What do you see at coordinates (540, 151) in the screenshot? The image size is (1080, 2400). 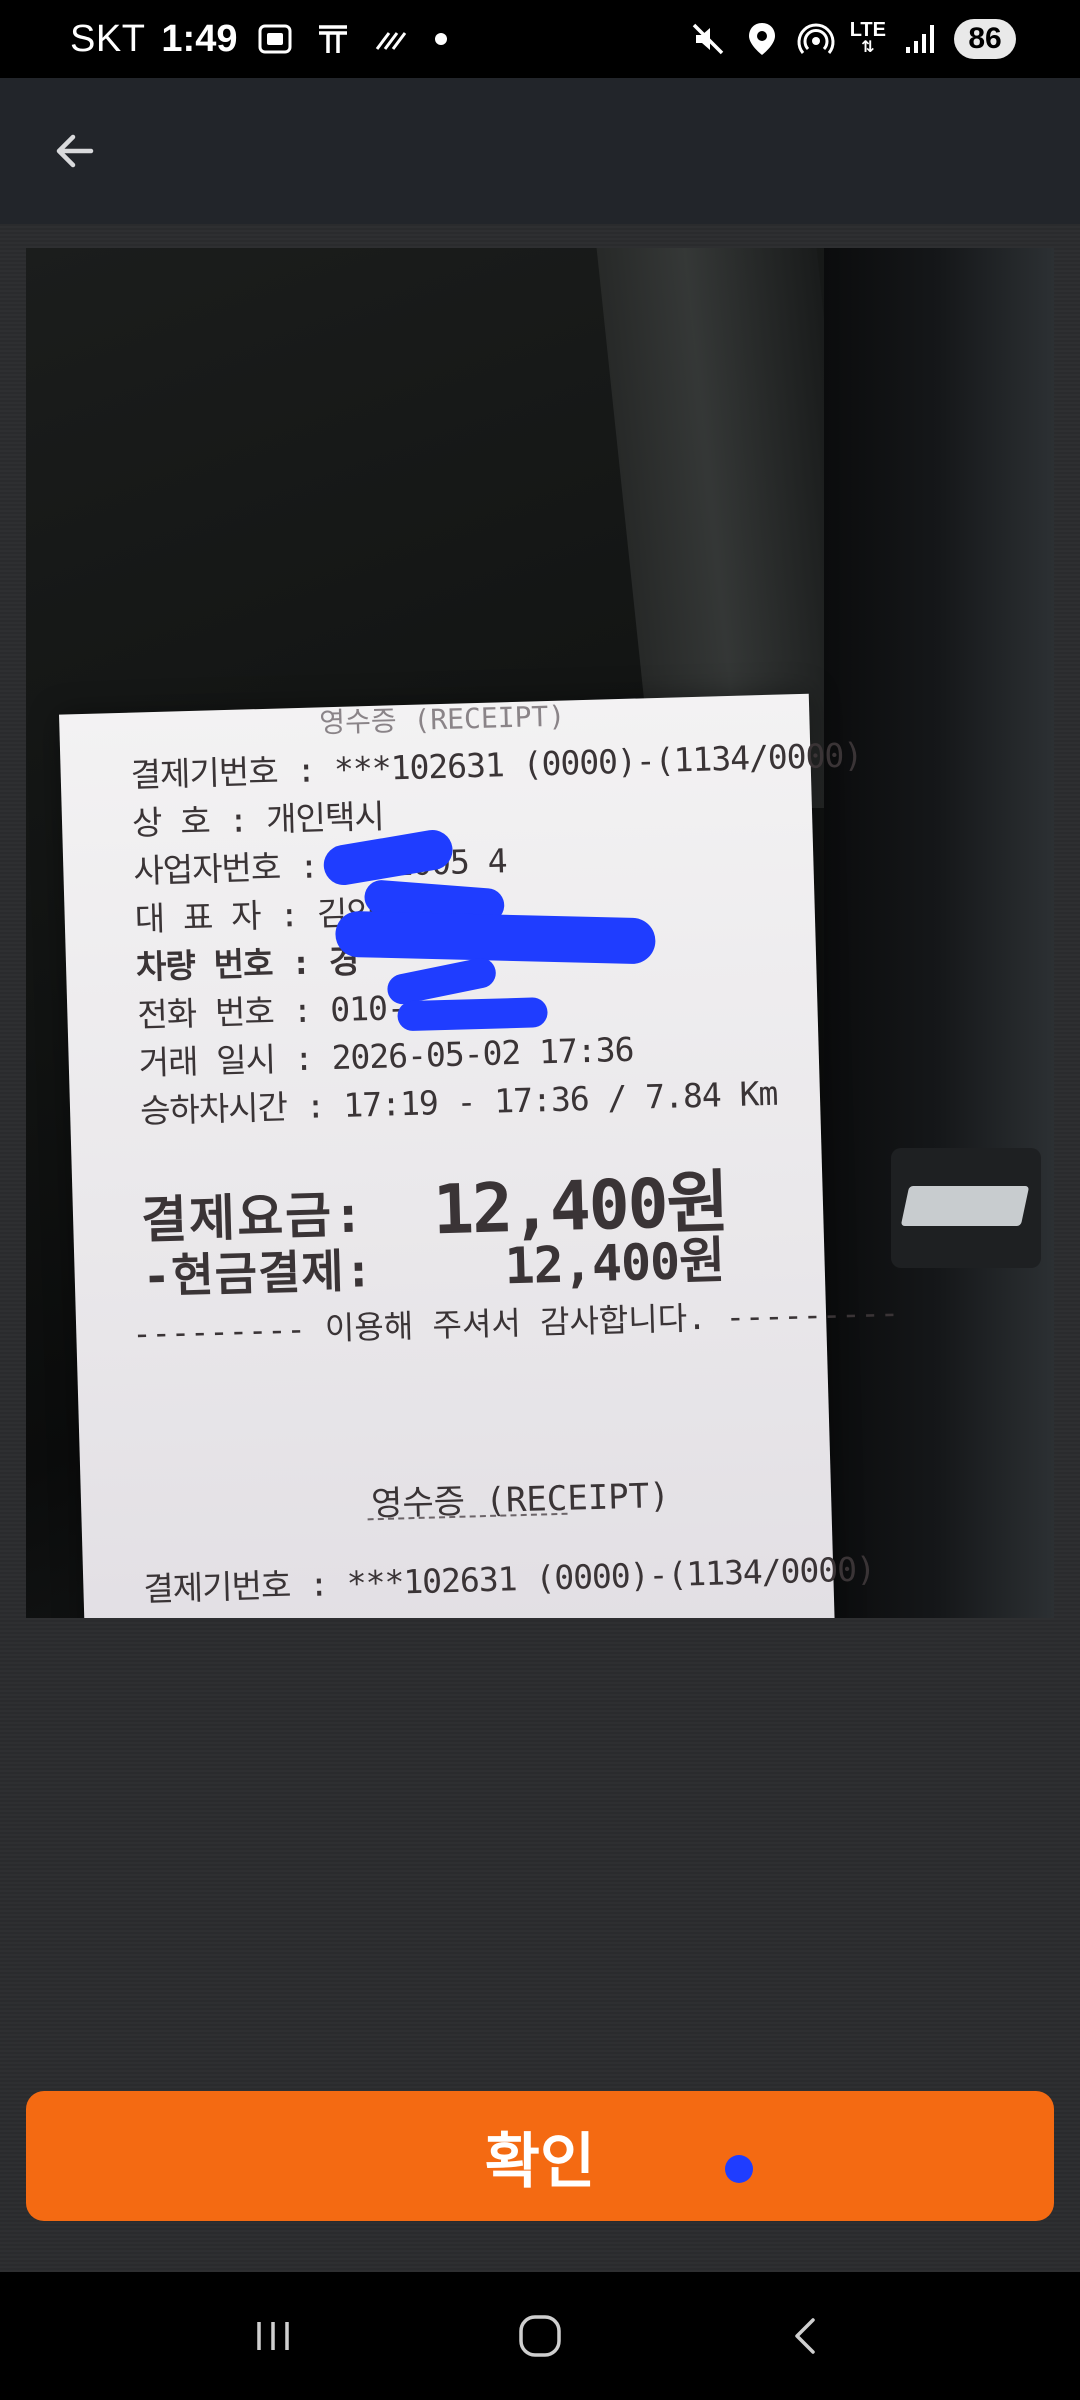 I see `app-bar` at bounding box center [540, 151].